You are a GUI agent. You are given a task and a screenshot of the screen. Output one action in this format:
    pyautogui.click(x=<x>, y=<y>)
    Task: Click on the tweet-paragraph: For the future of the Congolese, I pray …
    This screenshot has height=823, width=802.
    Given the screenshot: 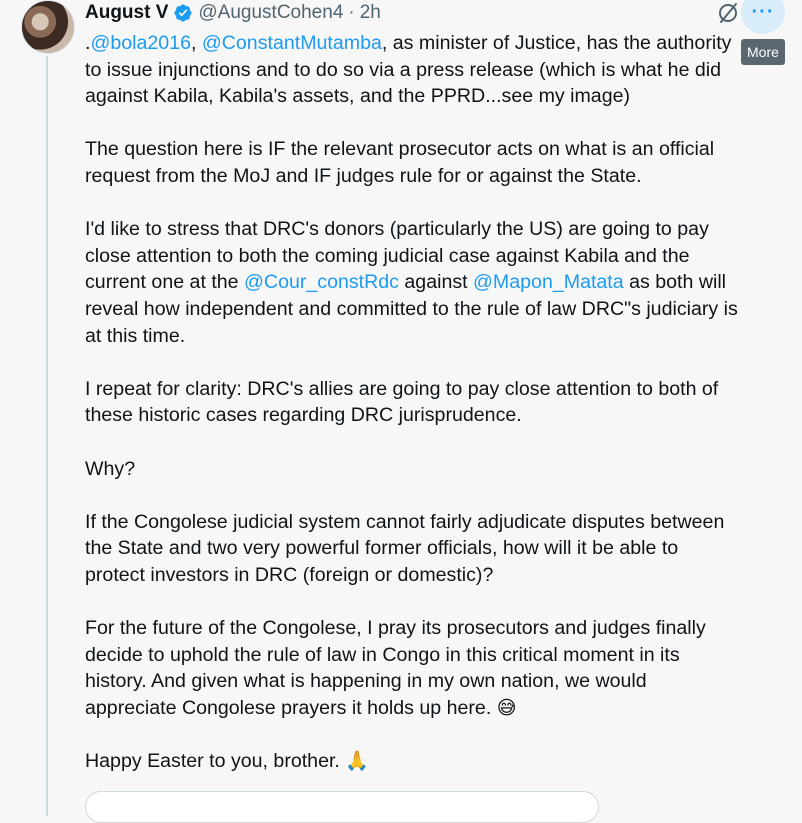 What is the action you would take?
    pyautogui.click(x=435, y=668)
    